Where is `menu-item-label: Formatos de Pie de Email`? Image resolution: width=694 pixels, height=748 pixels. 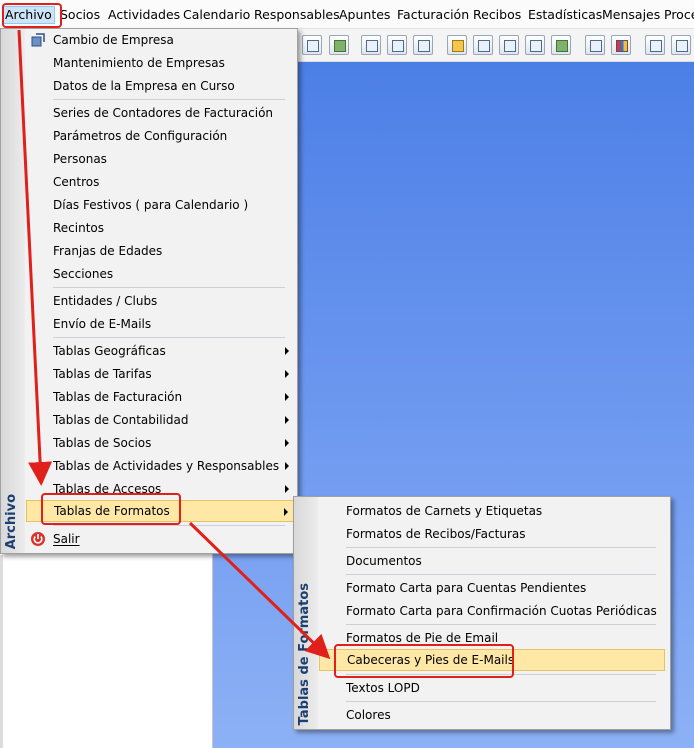 menu-item-label: Formatos de Pie de Email is located at coordinates (422, 638).